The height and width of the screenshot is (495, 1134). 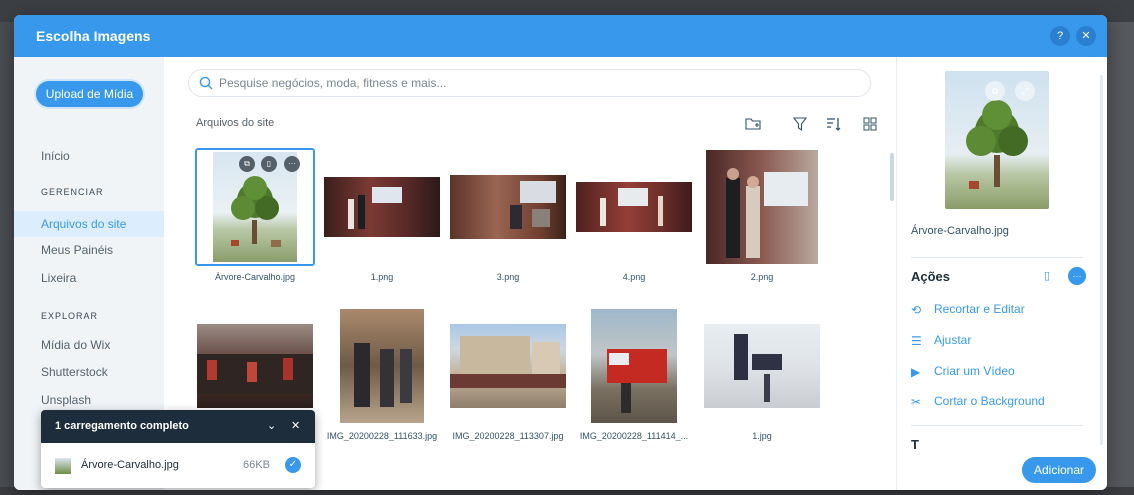 I want to click on next-section-heading: T, so click(x=915, y=444).